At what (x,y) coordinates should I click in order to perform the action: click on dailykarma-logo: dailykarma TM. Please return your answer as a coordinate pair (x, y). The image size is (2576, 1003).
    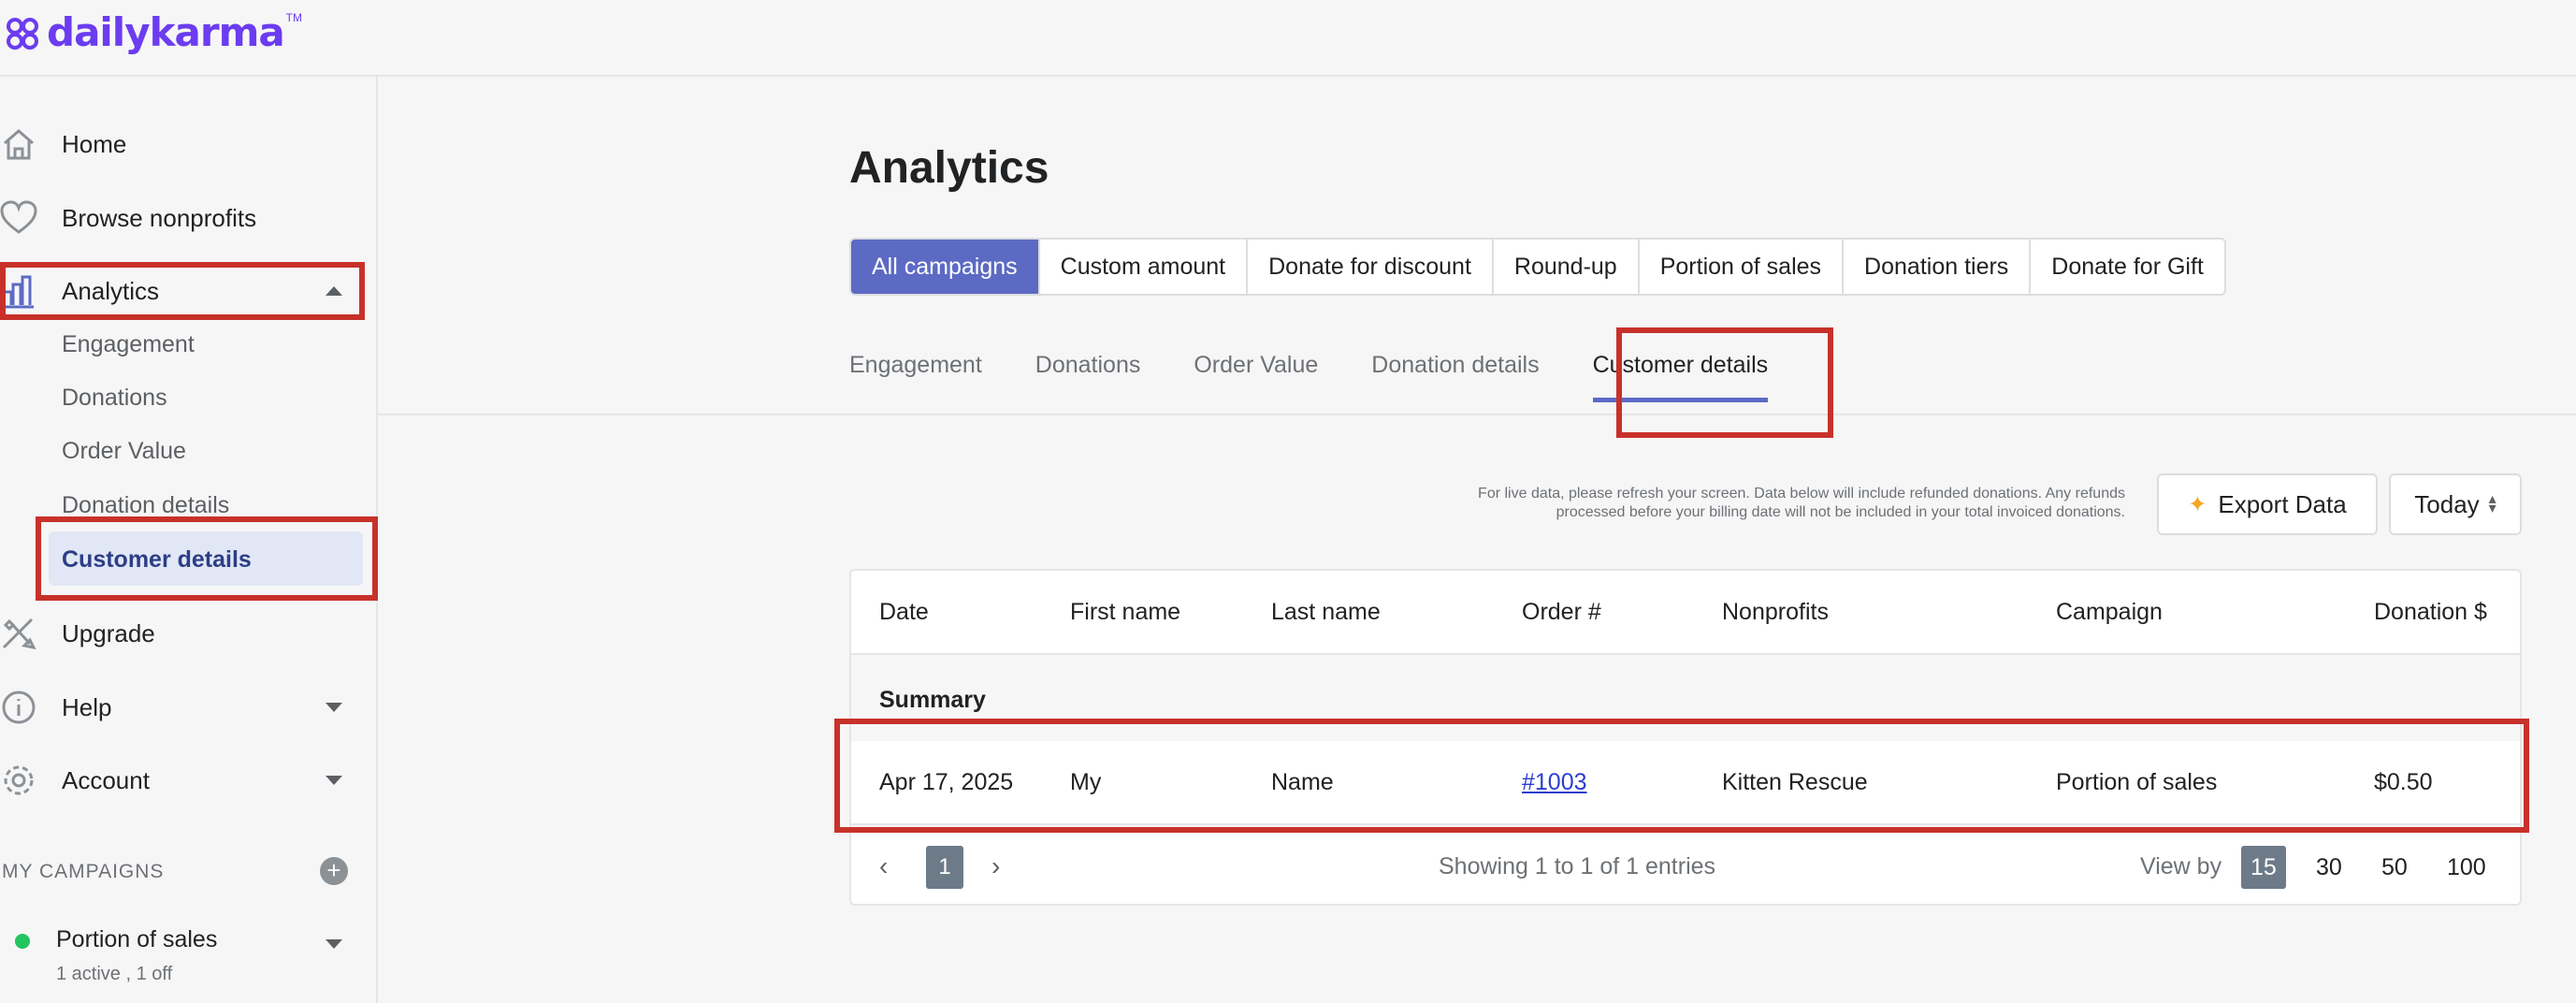
    Looking at the image, I should click on (152, 32).